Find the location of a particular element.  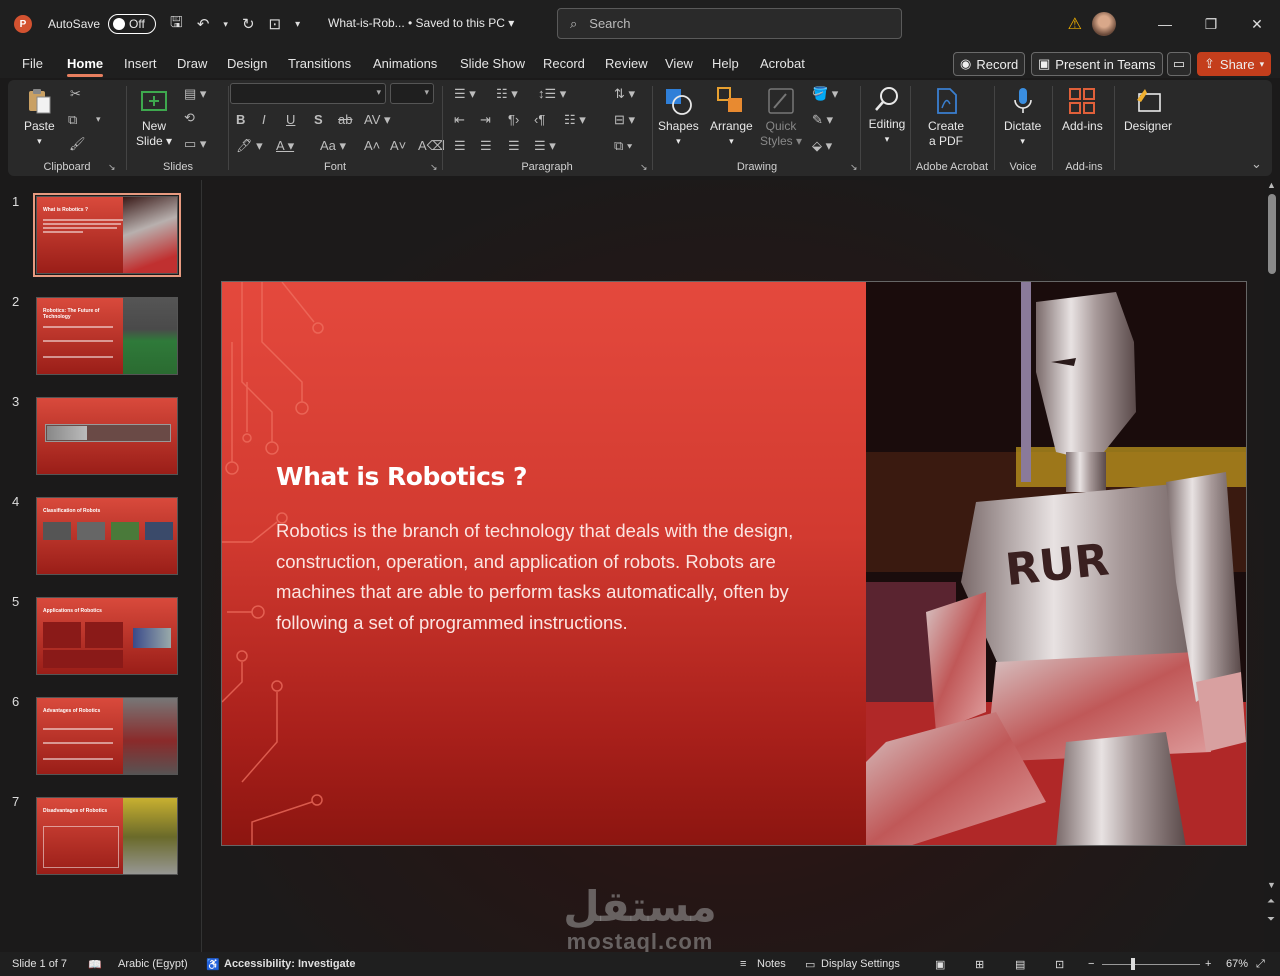

columns-icon: ☷ ▾ is located at coordinates (575, 120).